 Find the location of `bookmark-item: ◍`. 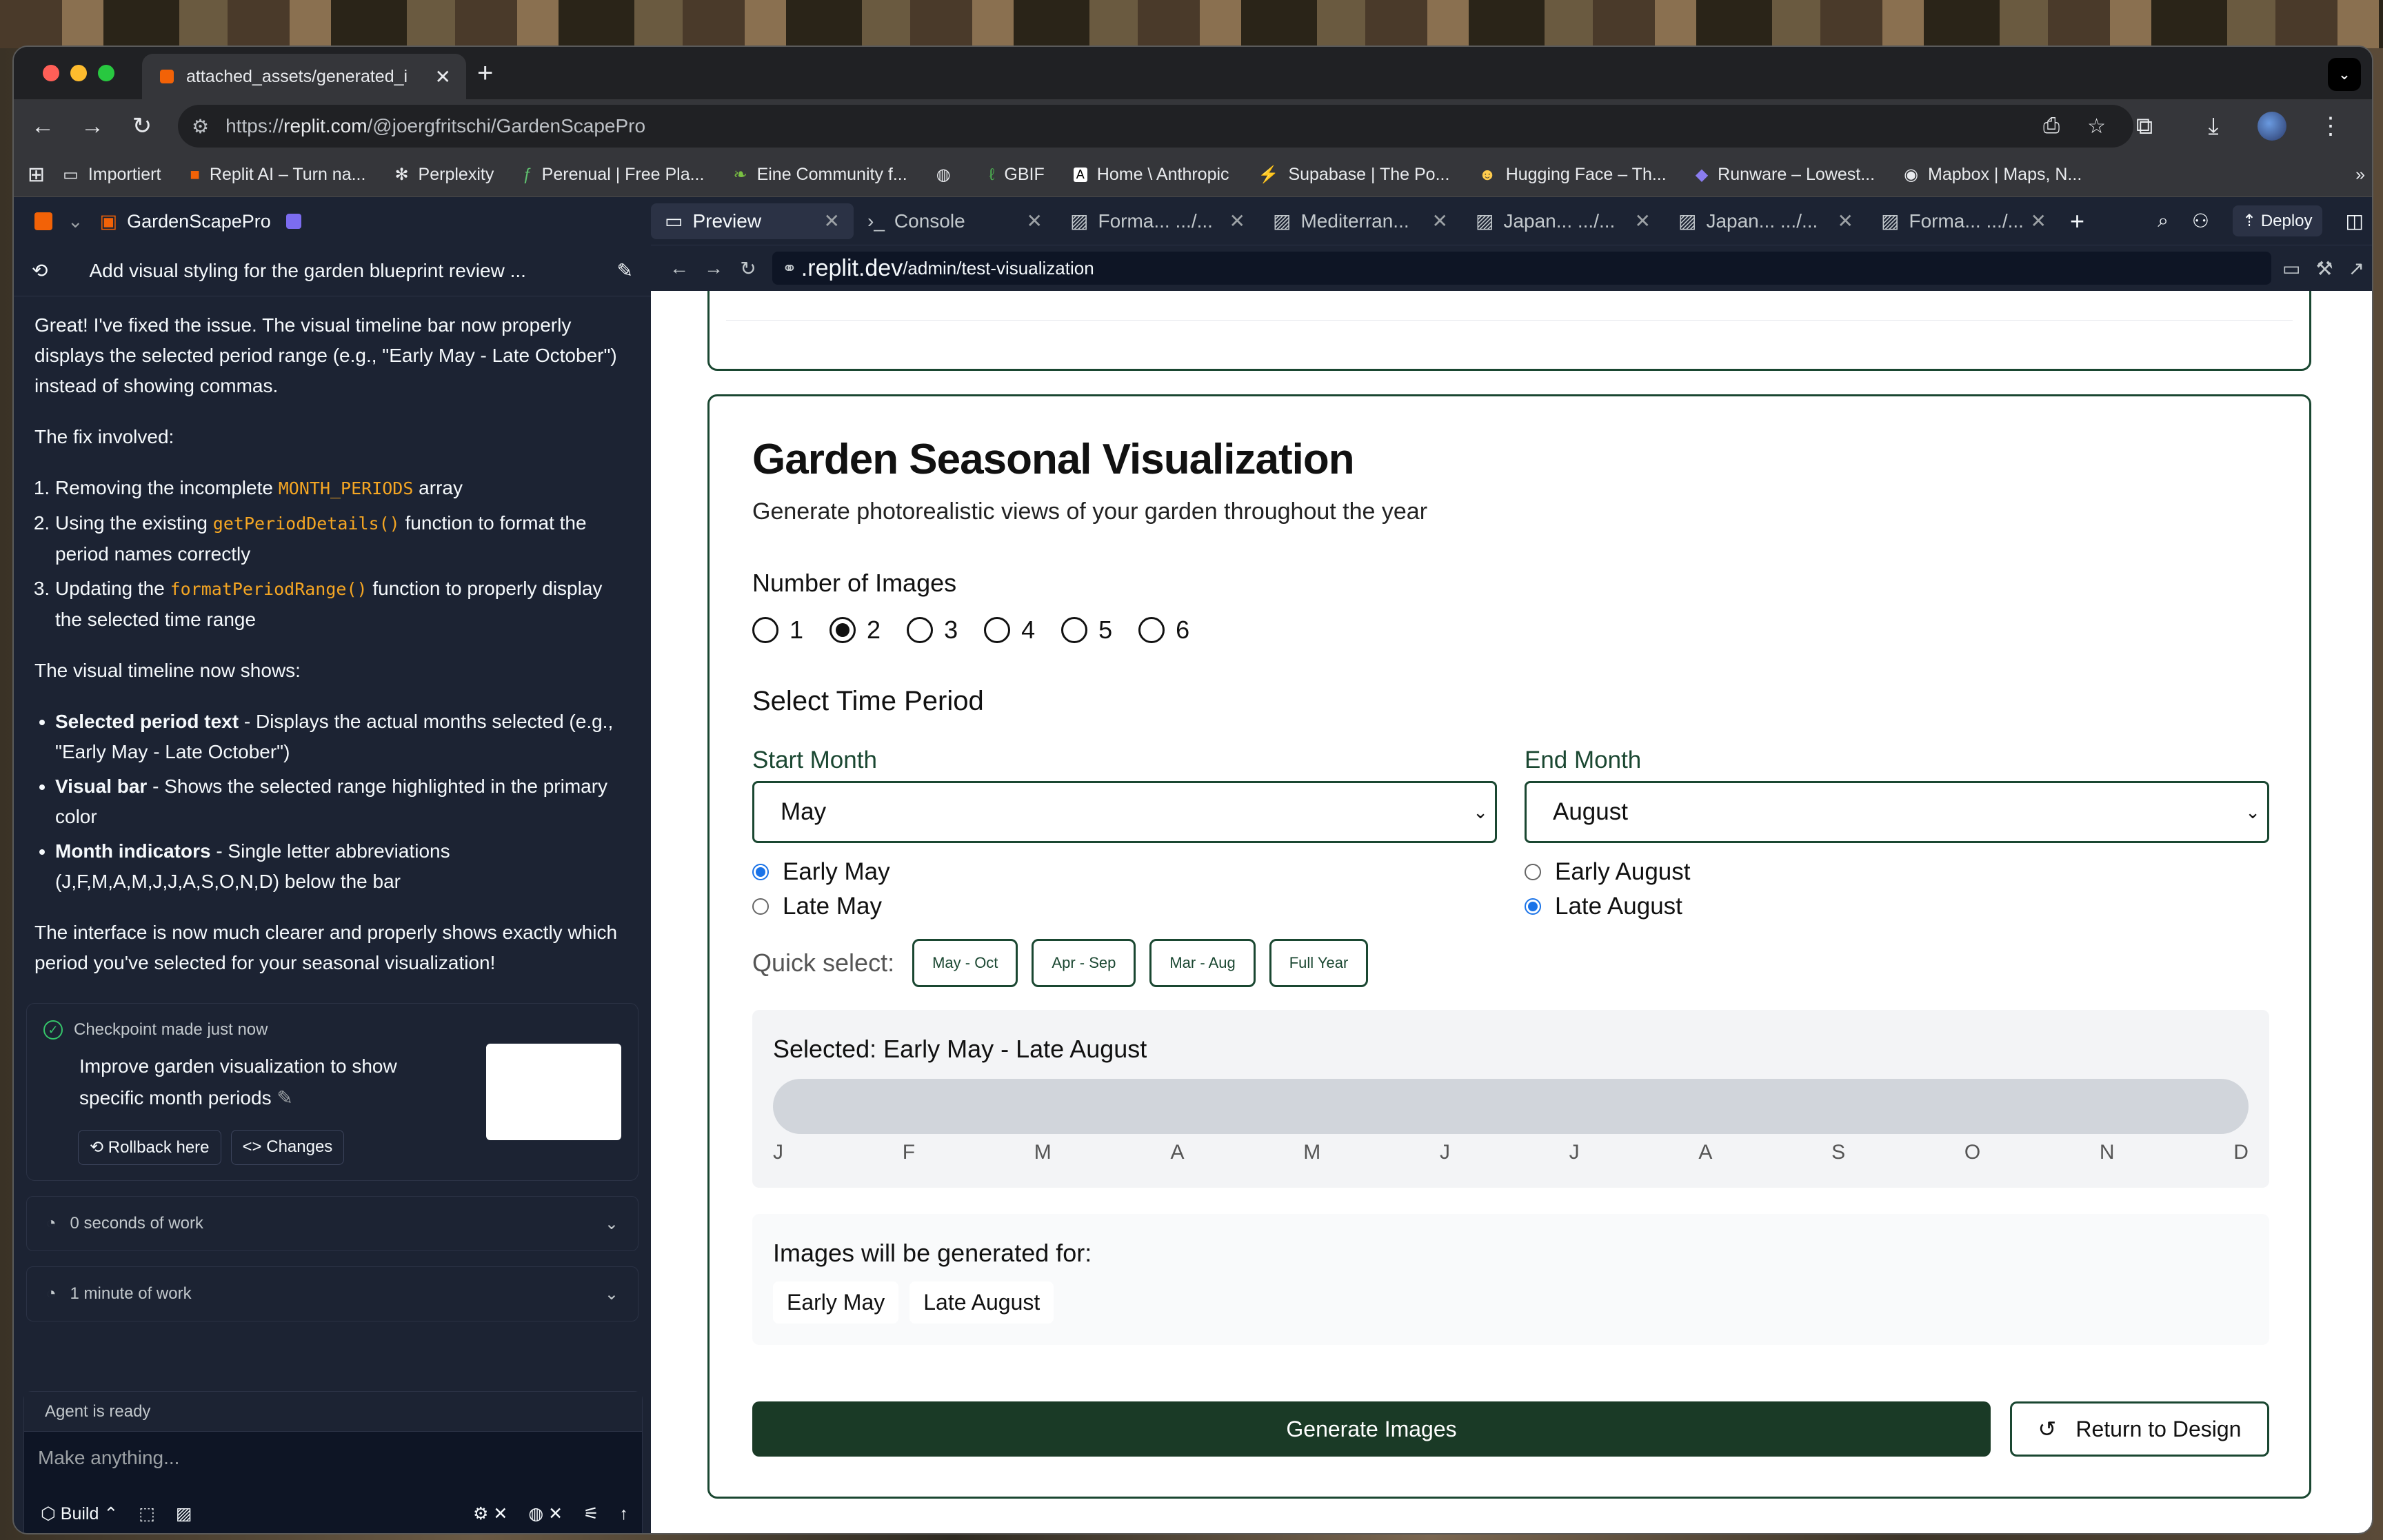

bookmark-item: ◍ is located at coordinates (948, 175).